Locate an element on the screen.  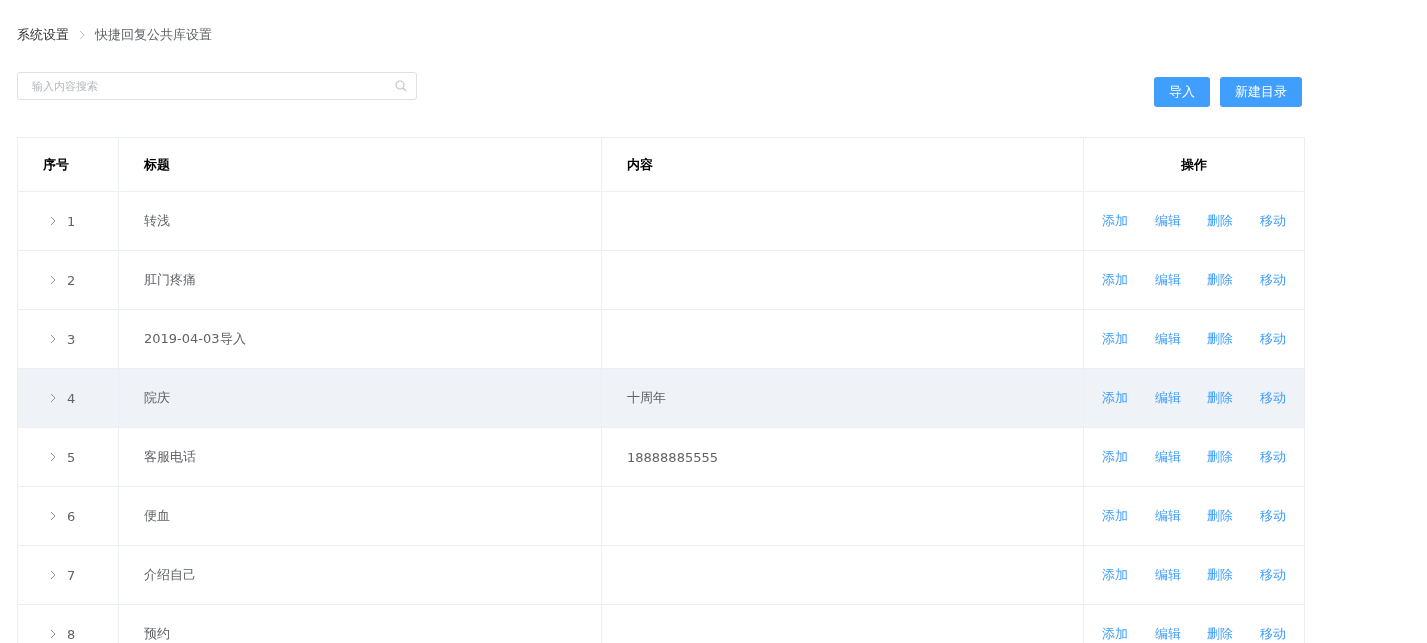
search-icon is located at coordinates (401, 86).